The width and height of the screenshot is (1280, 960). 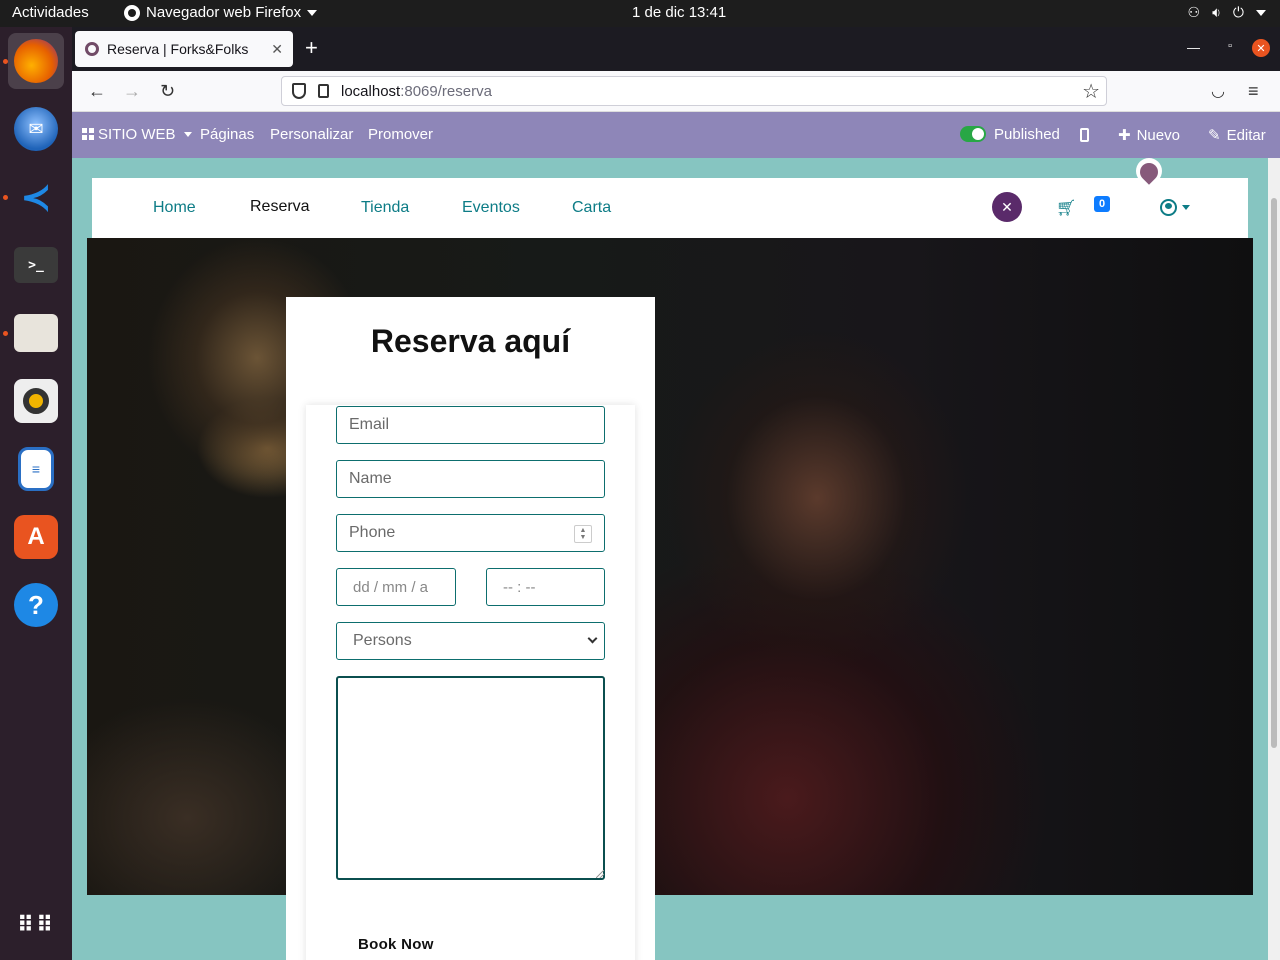 What do you see at coordinates (323, 91) in the screenshot?
I see `page-icon` at bounding box center [323, 91].